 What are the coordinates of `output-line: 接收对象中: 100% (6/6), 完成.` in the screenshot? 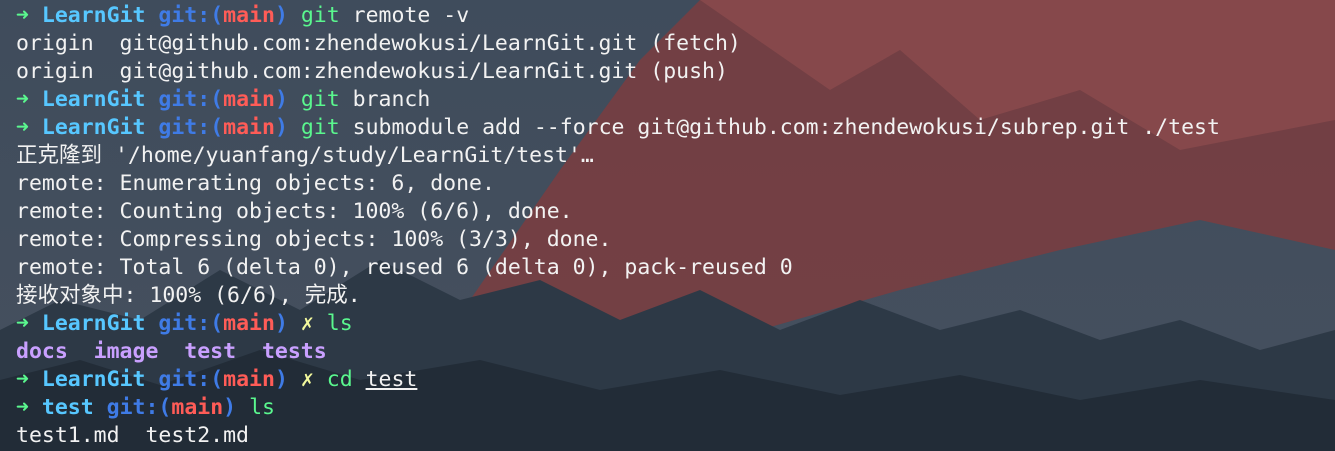 It's located at (675, 296).